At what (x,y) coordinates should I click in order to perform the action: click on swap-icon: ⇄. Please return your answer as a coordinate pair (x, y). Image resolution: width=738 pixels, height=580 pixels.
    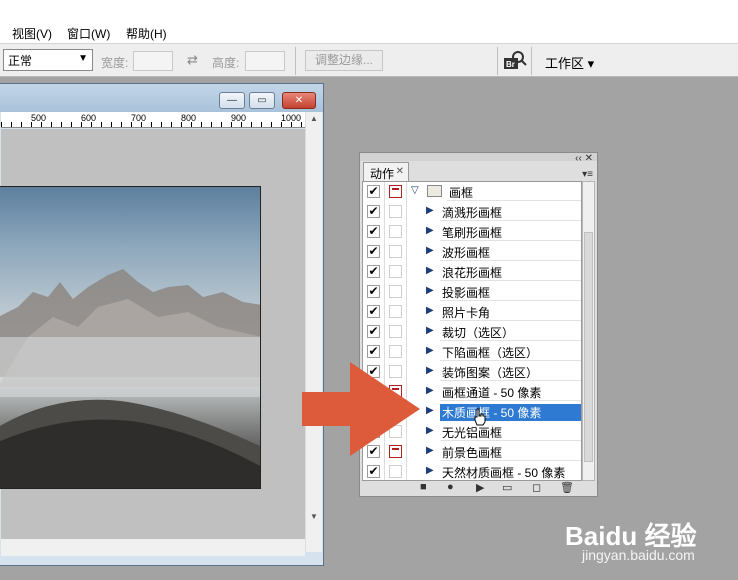
    Looking at the image, I should click on (192, 60).